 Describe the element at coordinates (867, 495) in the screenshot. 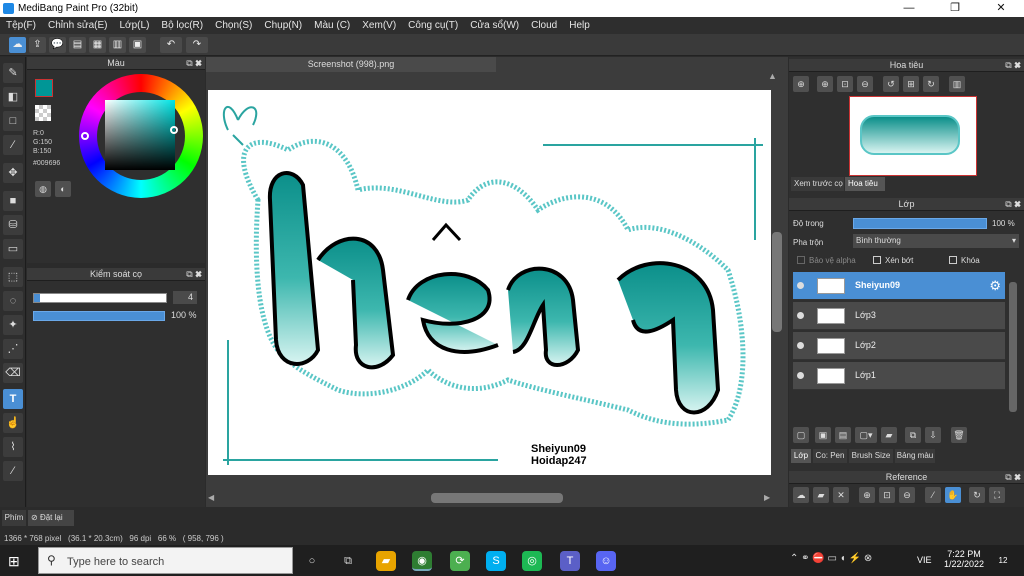

I see `reference-zoom-in-icon: ⊕` at that location.